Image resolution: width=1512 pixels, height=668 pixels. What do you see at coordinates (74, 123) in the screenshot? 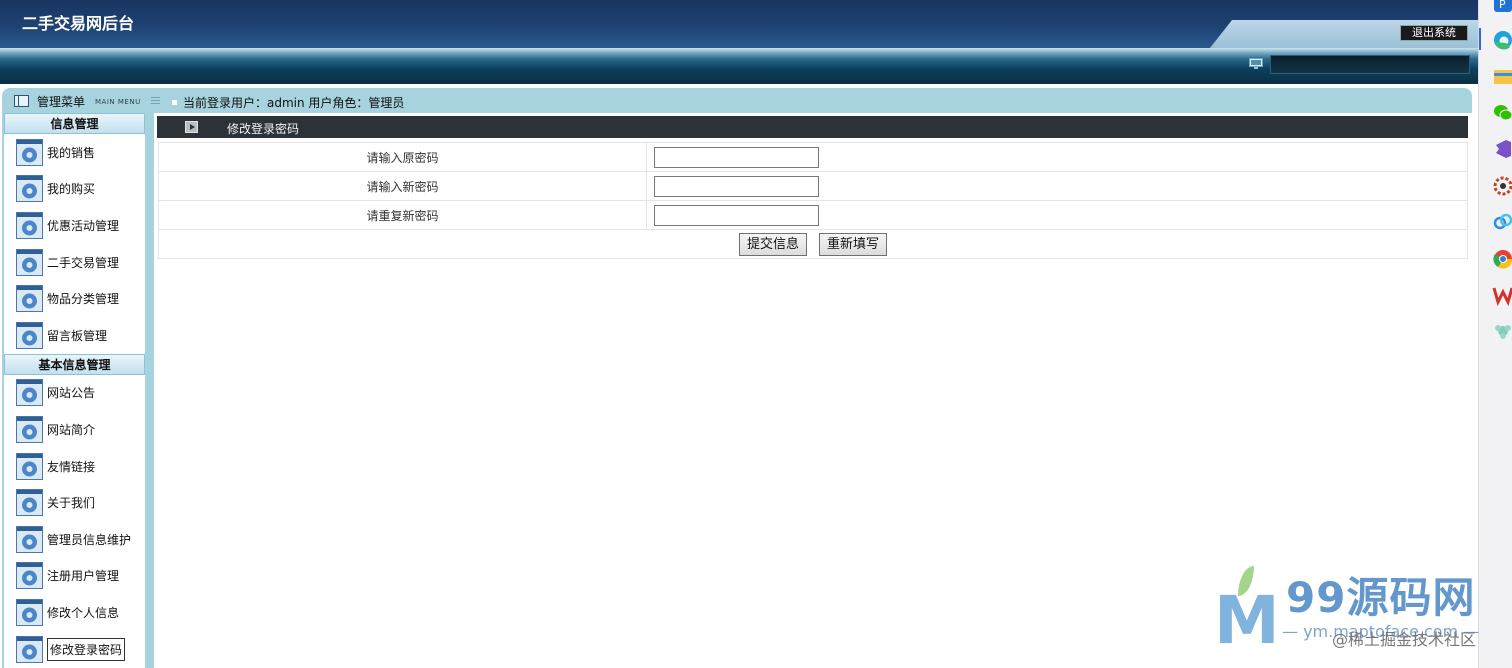
I see `sidebar-section-header: 信息管理` at bounding box center [74, 123].